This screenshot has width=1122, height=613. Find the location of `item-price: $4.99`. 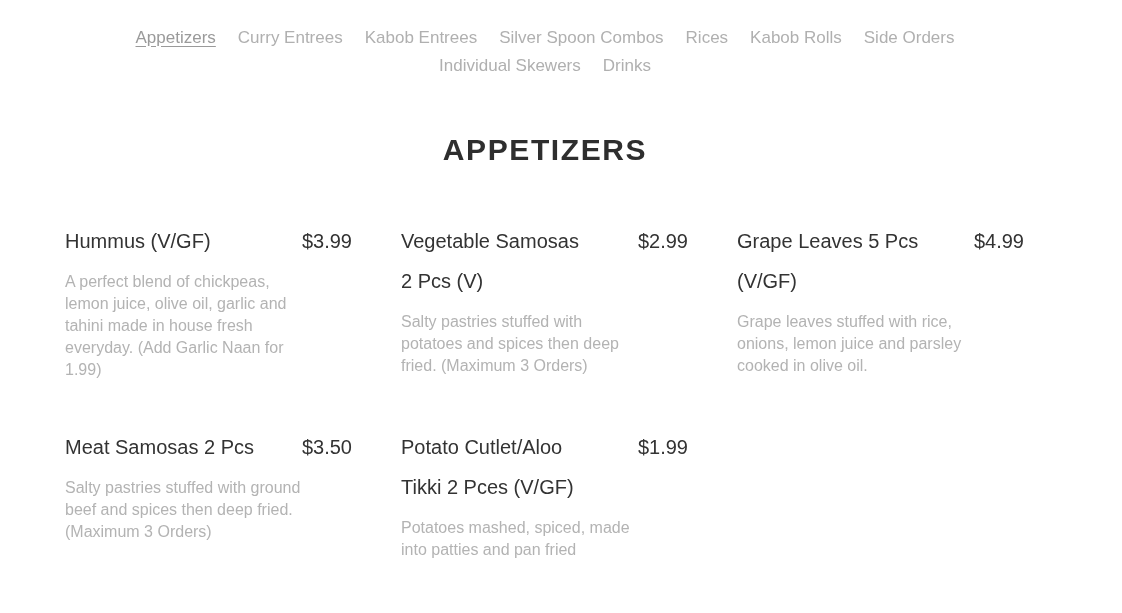

item-price: $4.99 is located at coordinates (998, 241).